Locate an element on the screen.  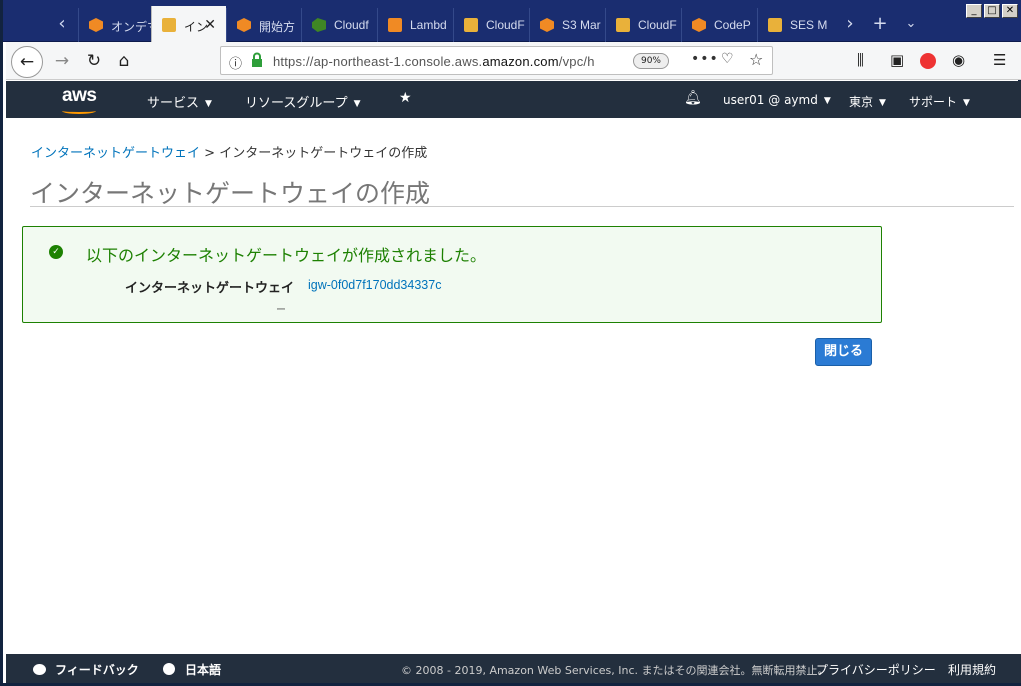
check-circle-icon: ✓ is located at coordinates (56, 252).